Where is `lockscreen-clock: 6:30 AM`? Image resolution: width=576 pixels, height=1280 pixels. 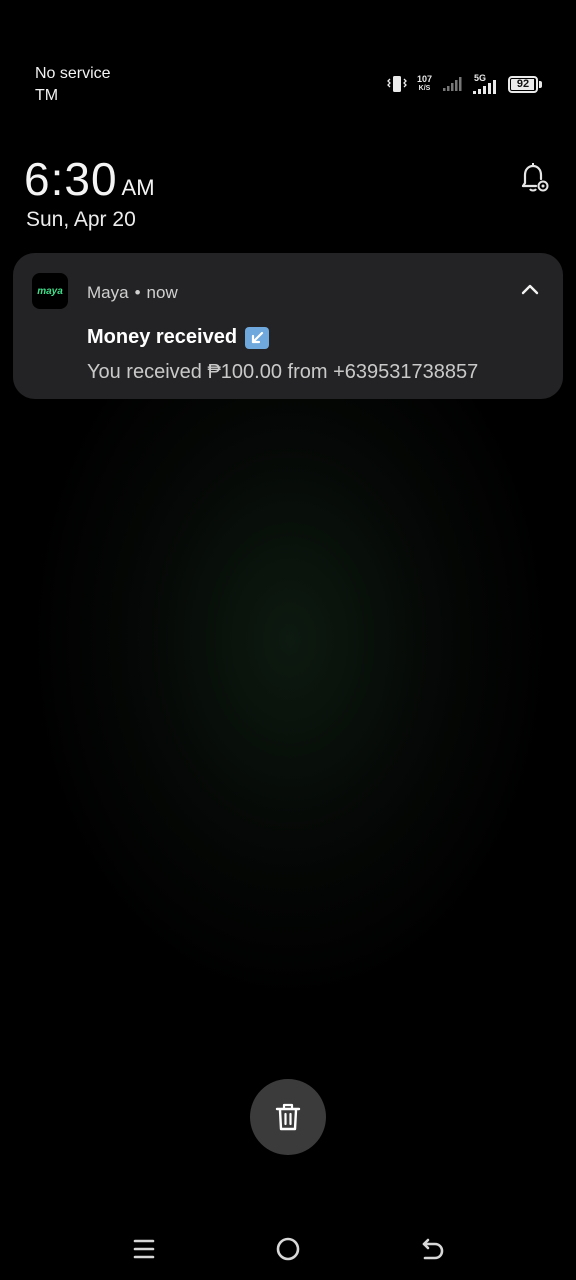
lockscreen-clock: 6:30 AM is located at coordinates (89, 179).